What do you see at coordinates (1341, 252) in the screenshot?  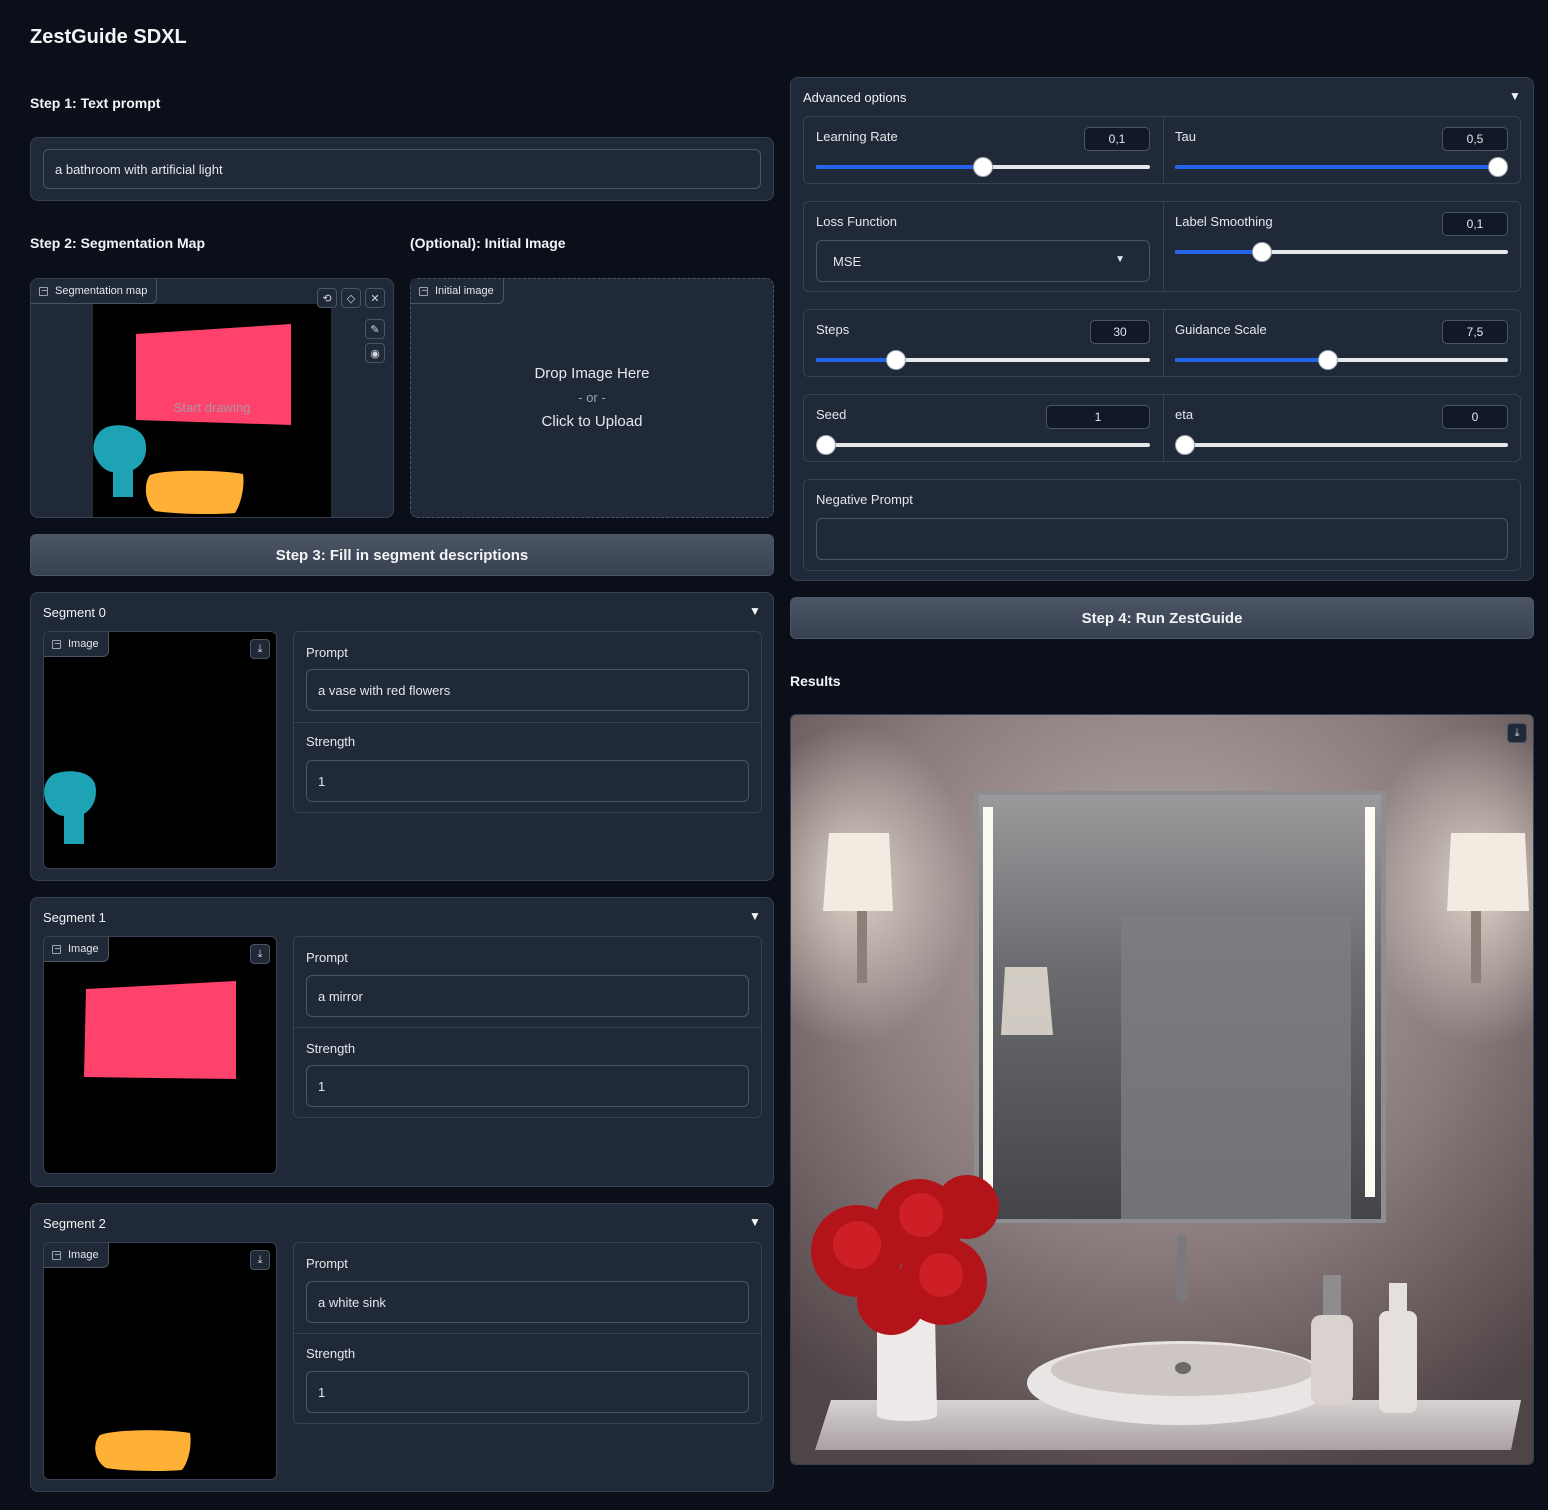 I see `label-smoothing-slider` at bounding box center [1341, 252].